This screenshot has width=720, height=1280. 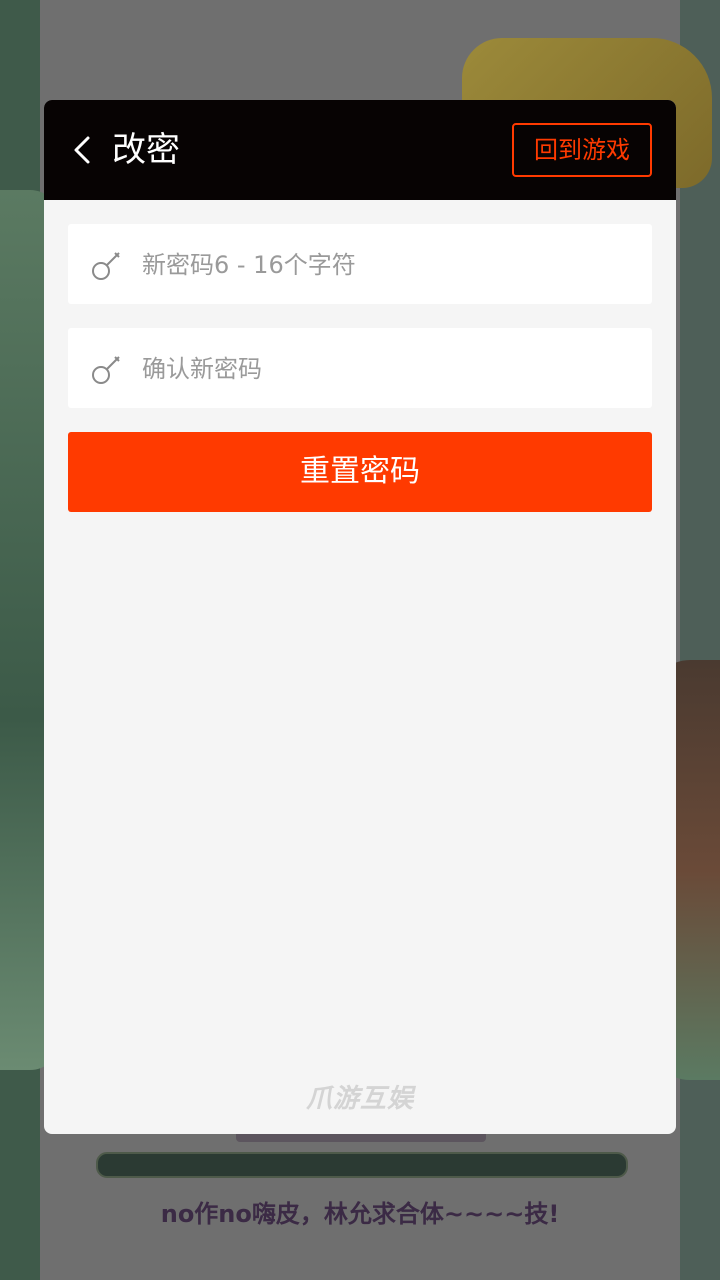 What do you see at coordinates (360, 472) in the screenshot?
I see `reset-password-button: 重置密码` at bounding box center [360, 472].